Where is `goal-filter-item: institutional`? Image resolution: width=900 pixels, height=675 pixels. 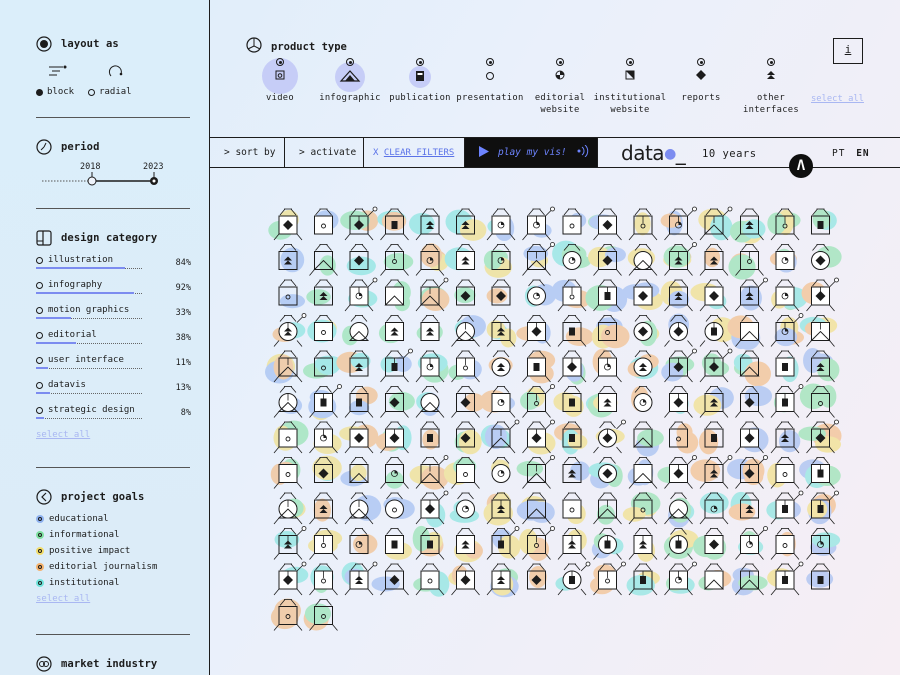
goal-filter-item: institutional is located at coordinates (113, 583).